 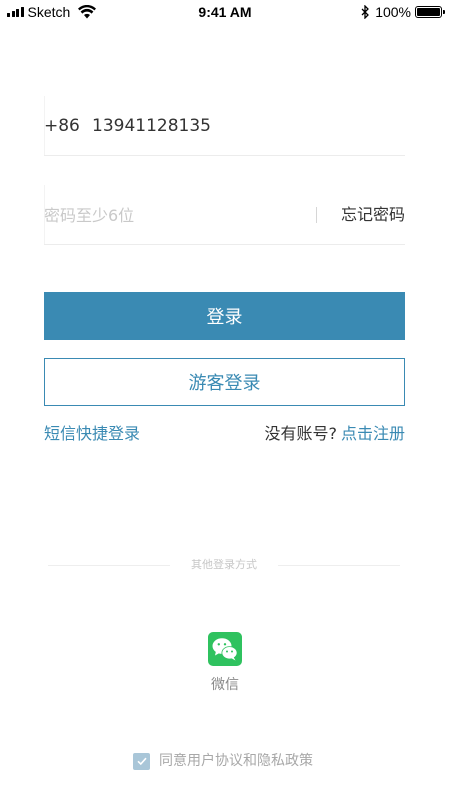 What do you see at coordinates (224, 565) in the screenshot?
I see `other-login-divider: 其他登录方式` at bounding box center [224, 565].